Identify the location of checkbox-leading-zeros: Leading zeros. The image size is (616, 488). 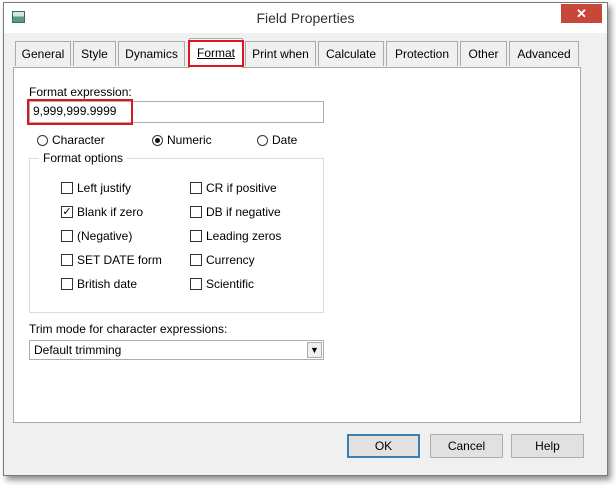
(235, 236).